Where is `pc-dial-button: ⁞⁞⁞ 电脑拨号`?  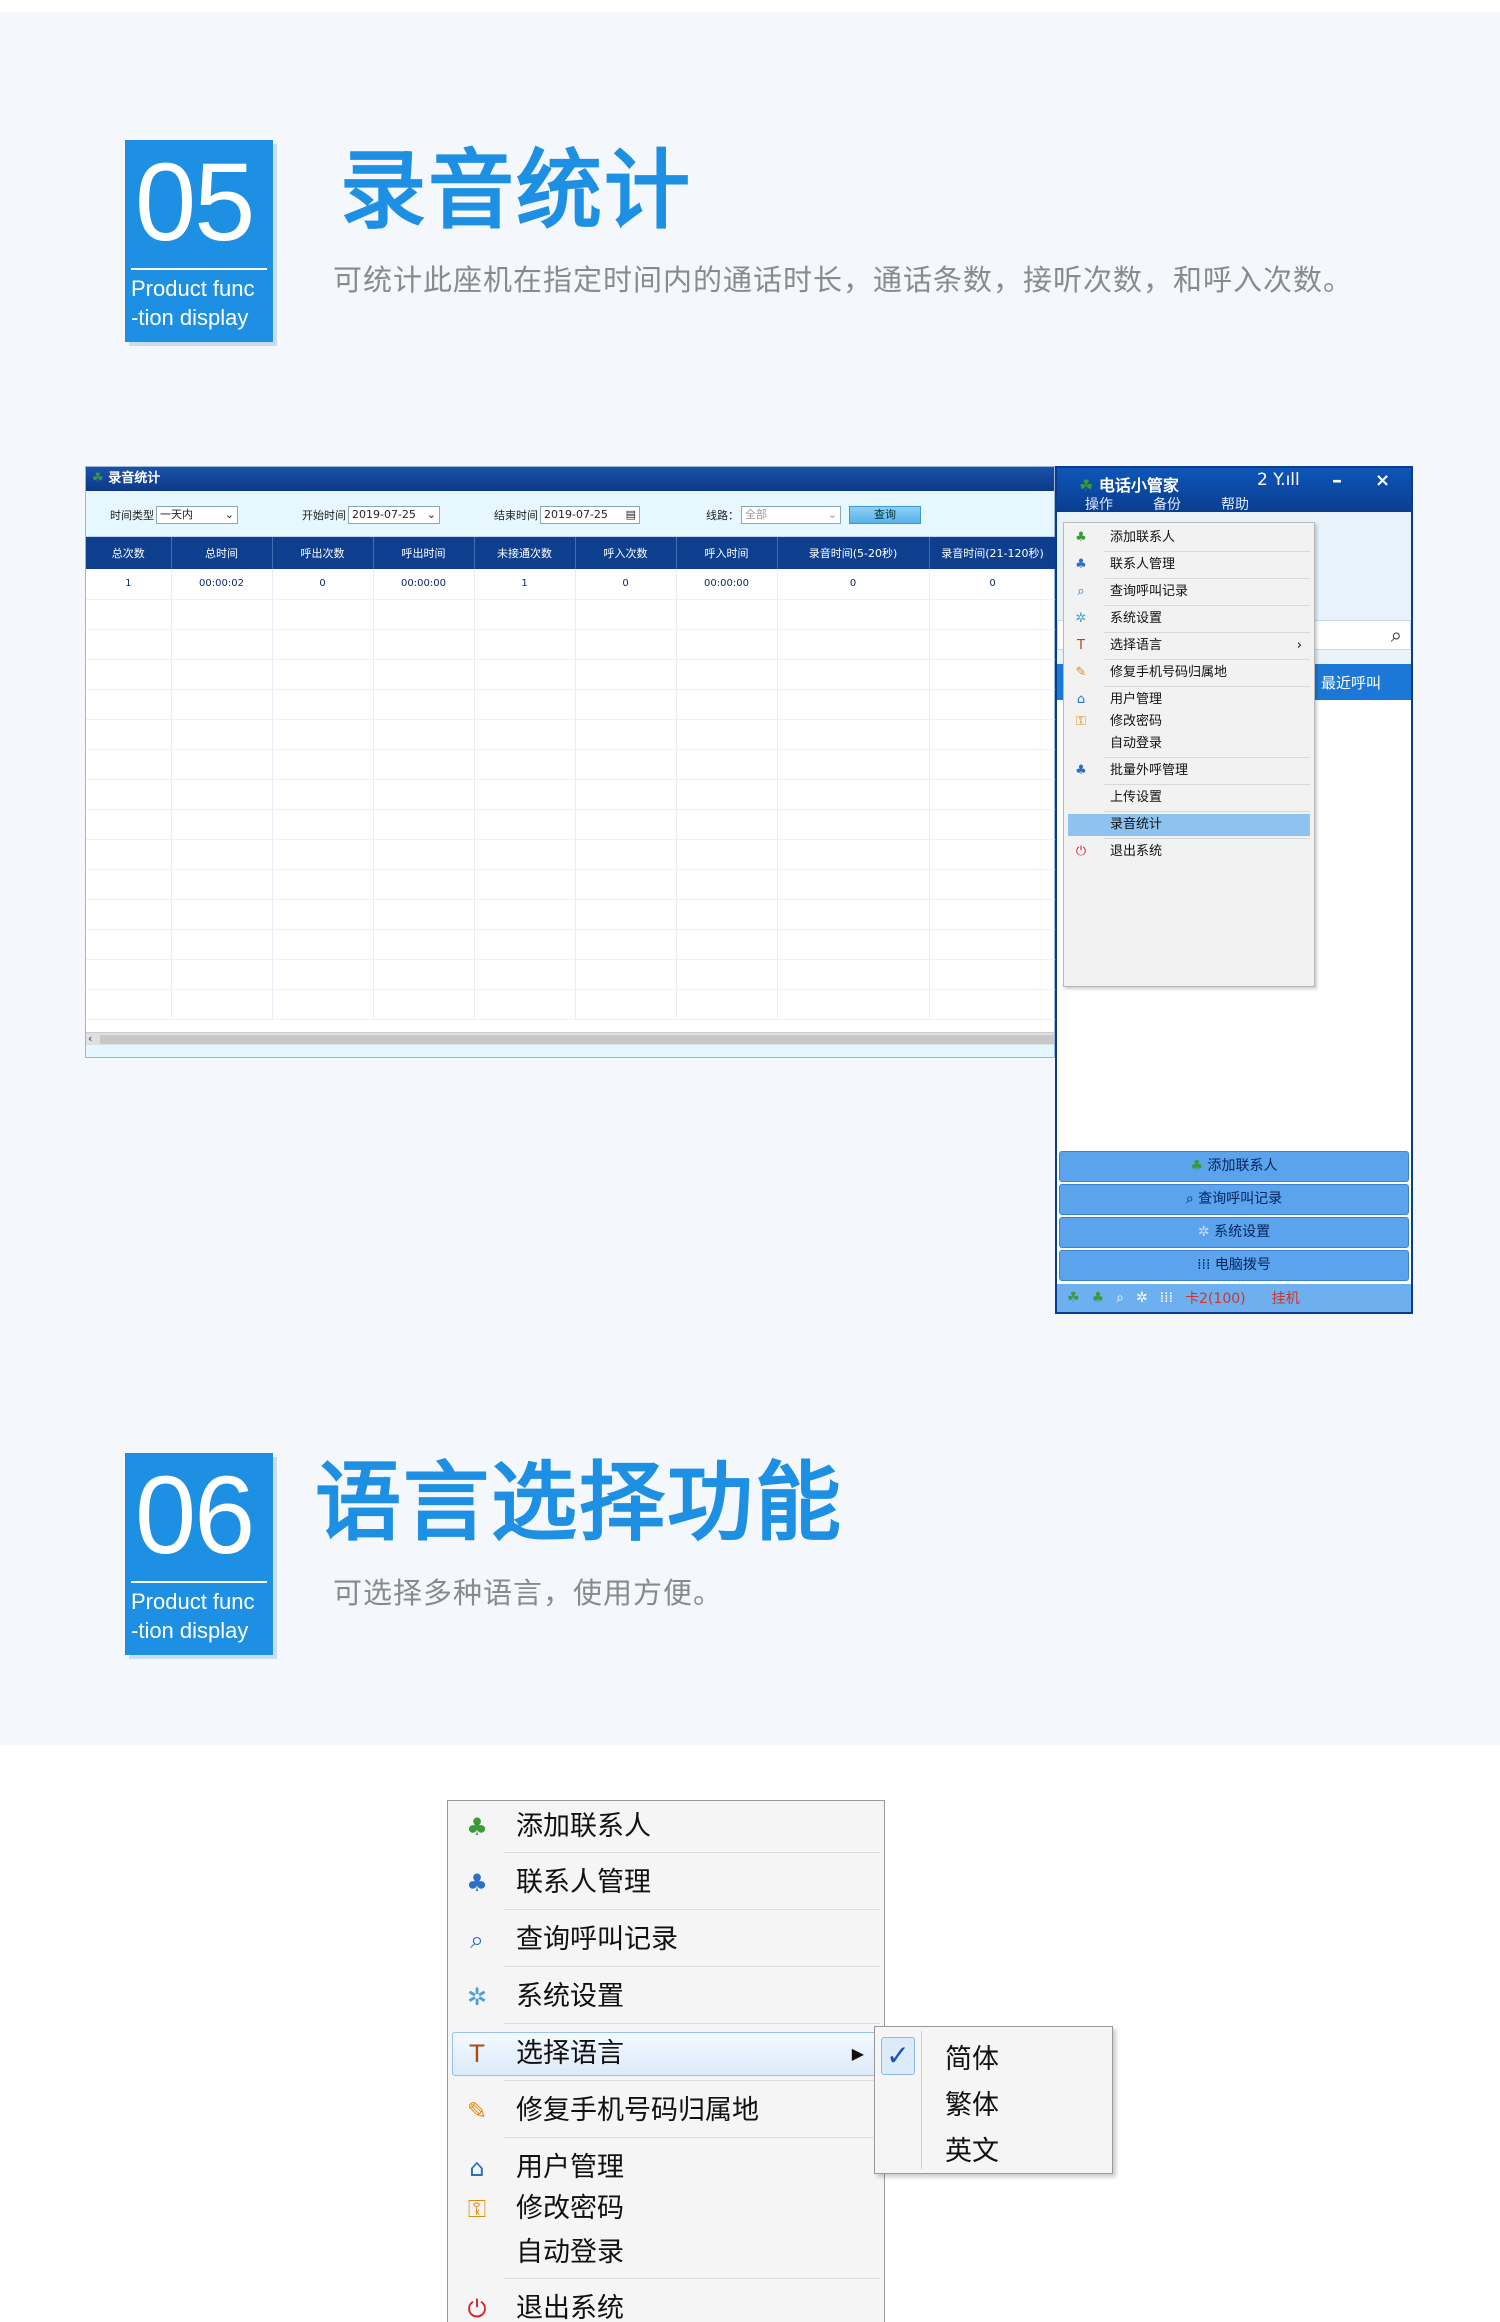
pc-dial-button: ⁞⁞⁞ 电脑拨号 is located at coordinates (1234, 1265).